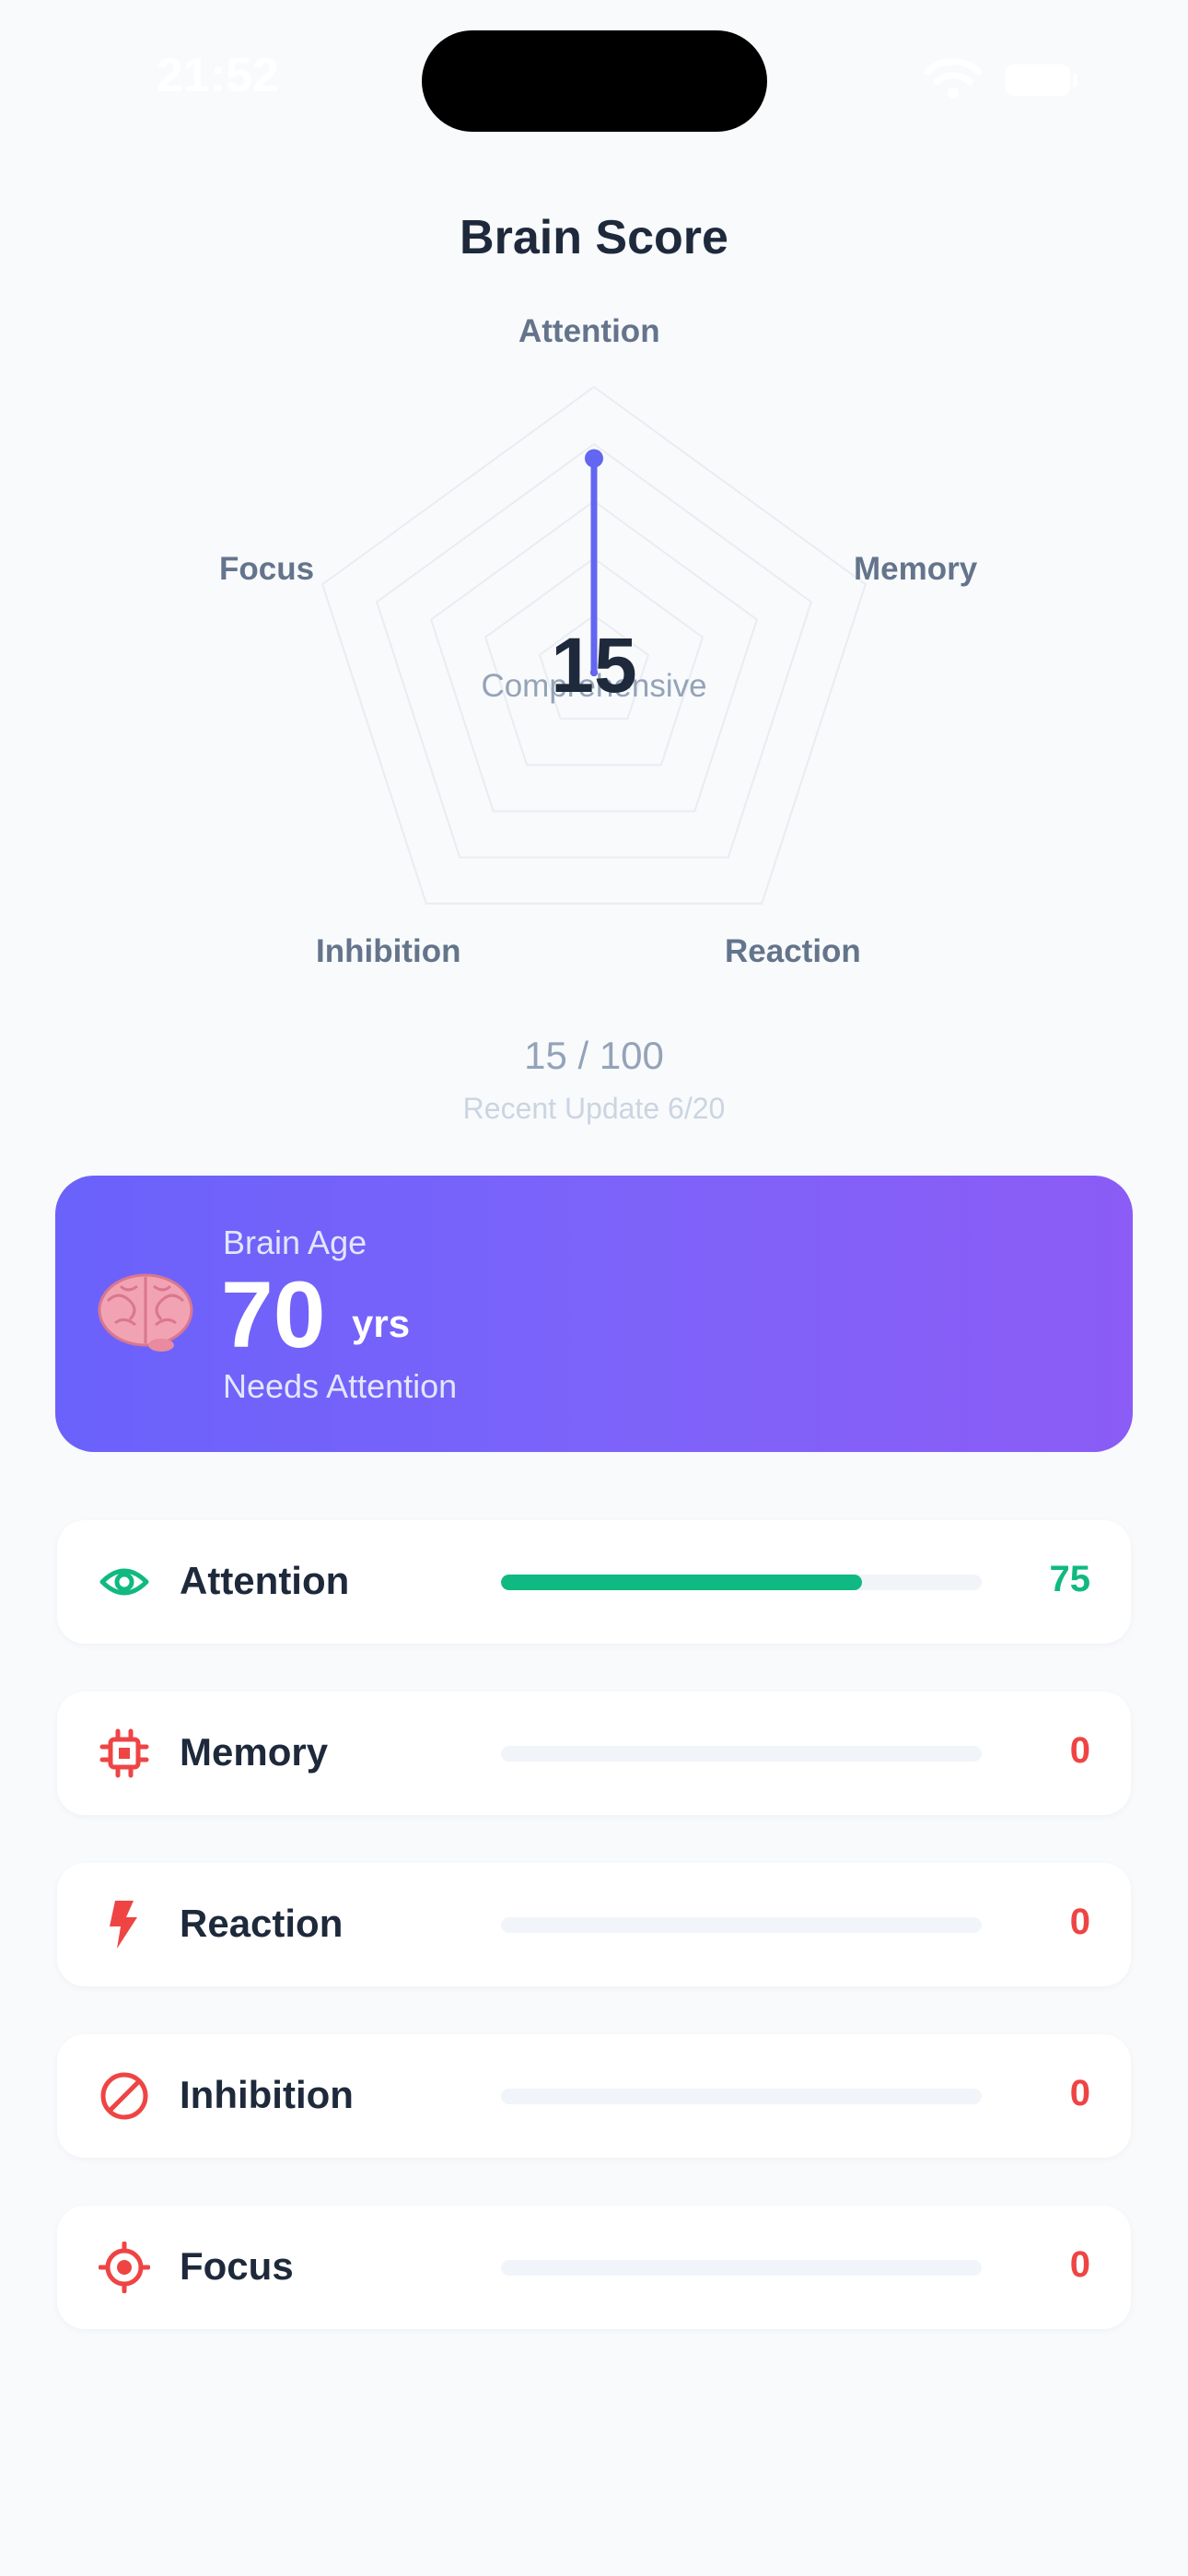 The height and width of the screenshot is (2576, 1188). Describe the element at coordinates (1041, 80) in the screenshot. I see `battery-icon` at that location.